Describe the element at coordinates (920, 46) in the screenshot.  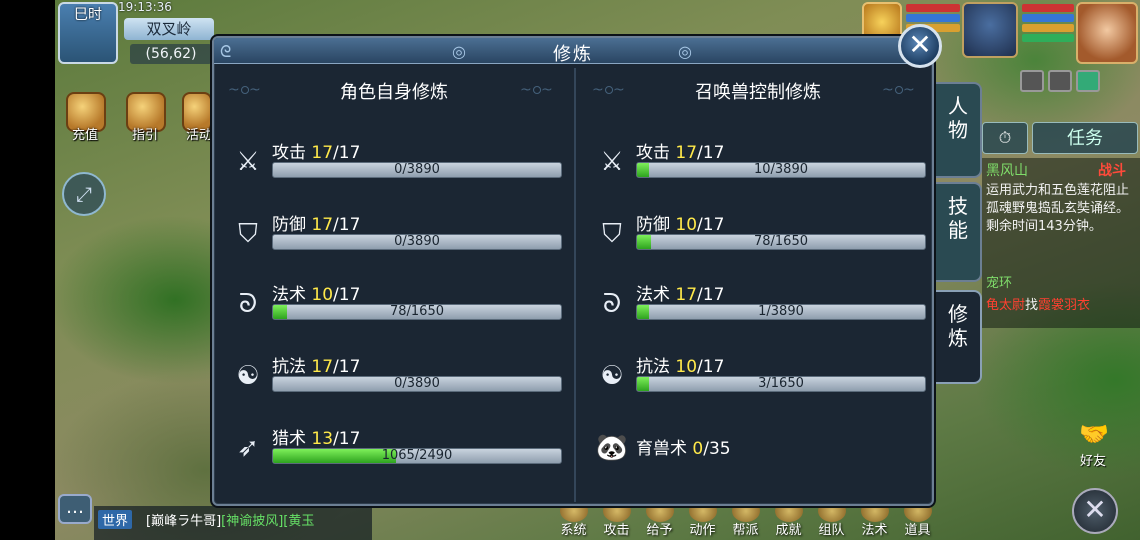
I see `close-icon: ✕` at that location.